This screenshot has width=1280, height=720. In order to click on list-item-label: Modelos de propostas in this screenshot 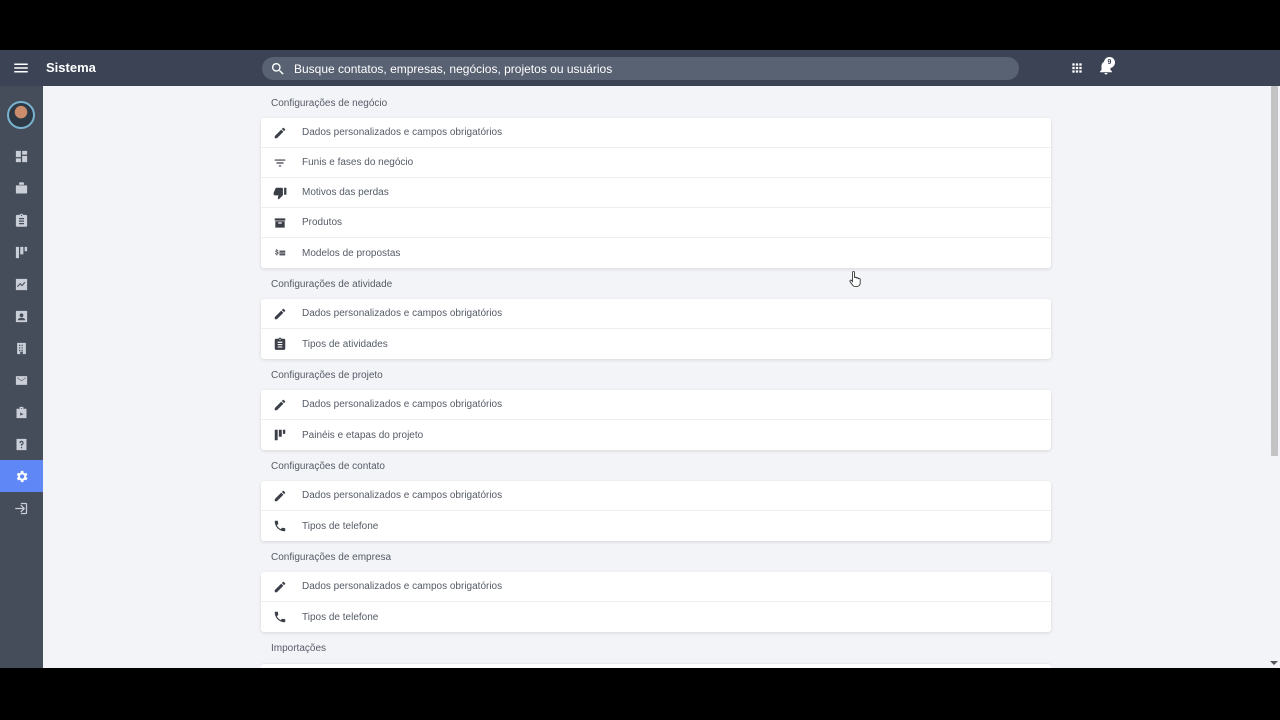, I will do `click(351, 253)`.